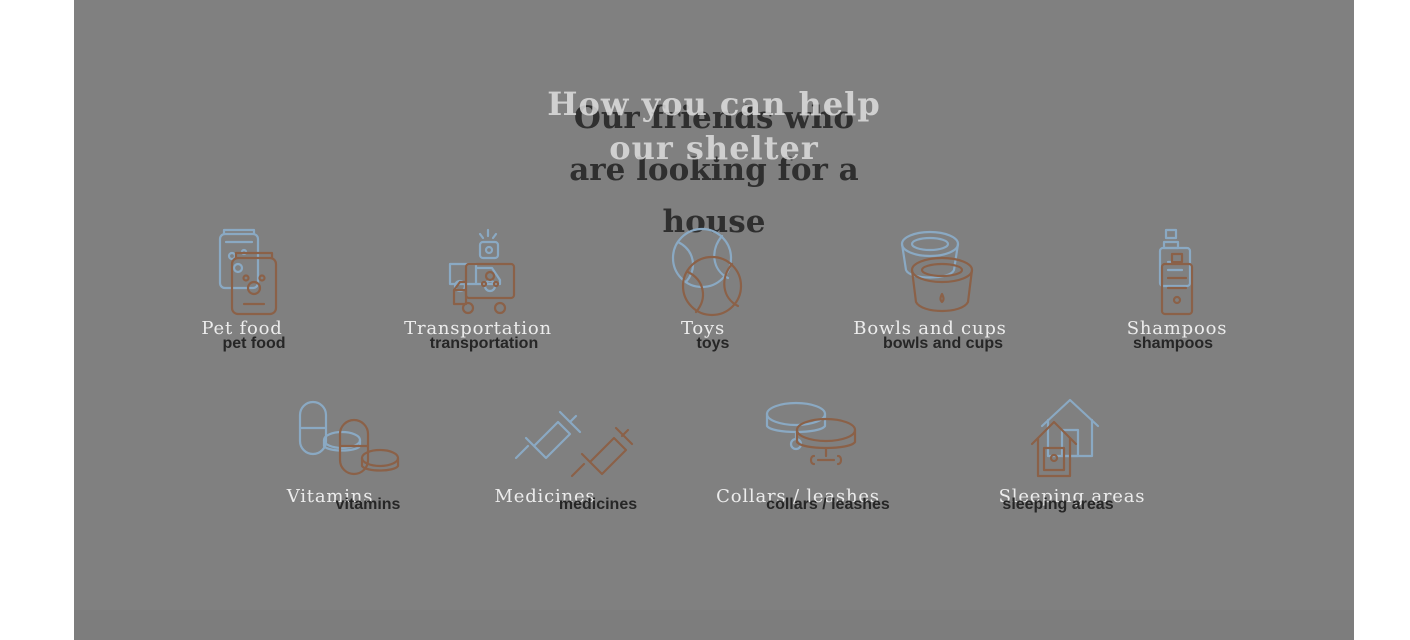 This screenshot has width=1410, height=640. What do you see at coordinates (574, 439) in the screenshot?
I see `syringe-icon` at bounding box center [574, 439].